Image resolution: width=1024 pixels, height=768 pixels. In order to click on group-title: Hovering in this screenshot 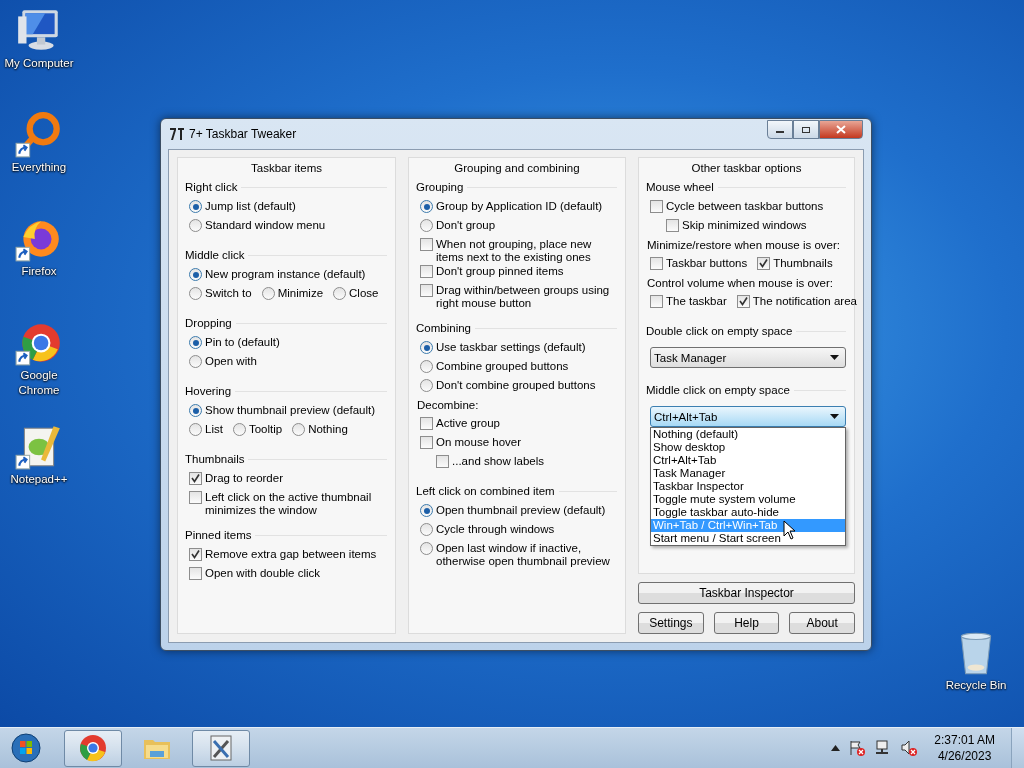, I will do `click(208, 391)`.